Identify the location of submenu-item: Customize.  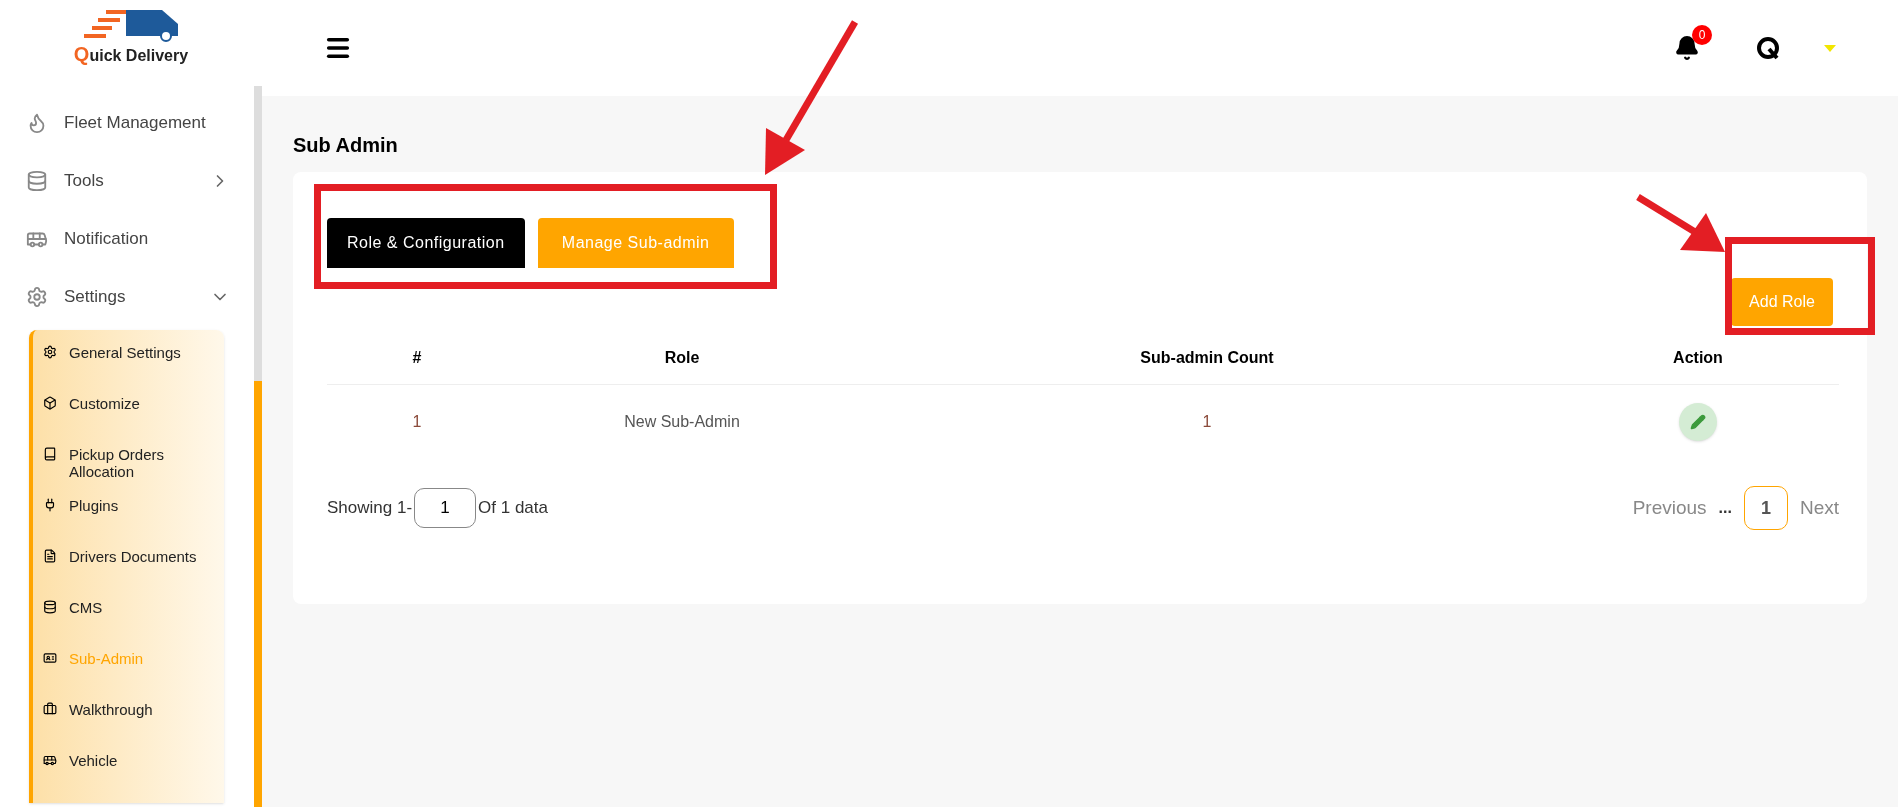
(128, 420).